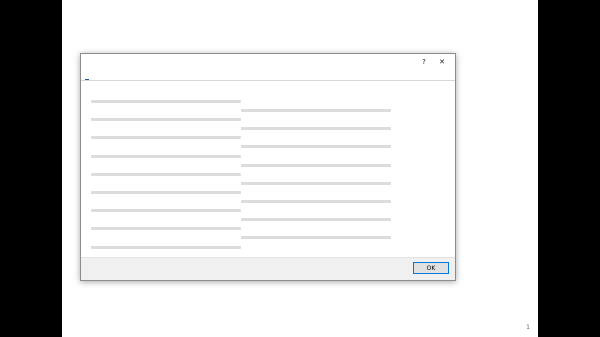 This screenshot has width=600, height=337. I want to click on section-heading, so click(269, 88).